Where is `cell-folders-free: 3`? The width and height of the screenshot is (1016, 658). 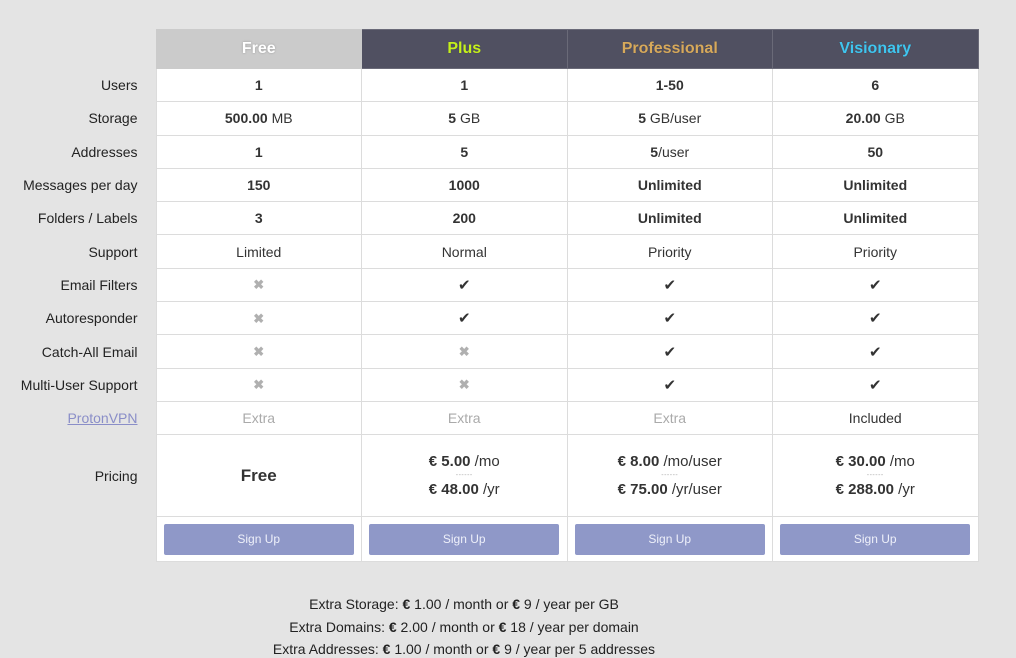 cell-folders-free: 3 is located at coordinates (258, 218).